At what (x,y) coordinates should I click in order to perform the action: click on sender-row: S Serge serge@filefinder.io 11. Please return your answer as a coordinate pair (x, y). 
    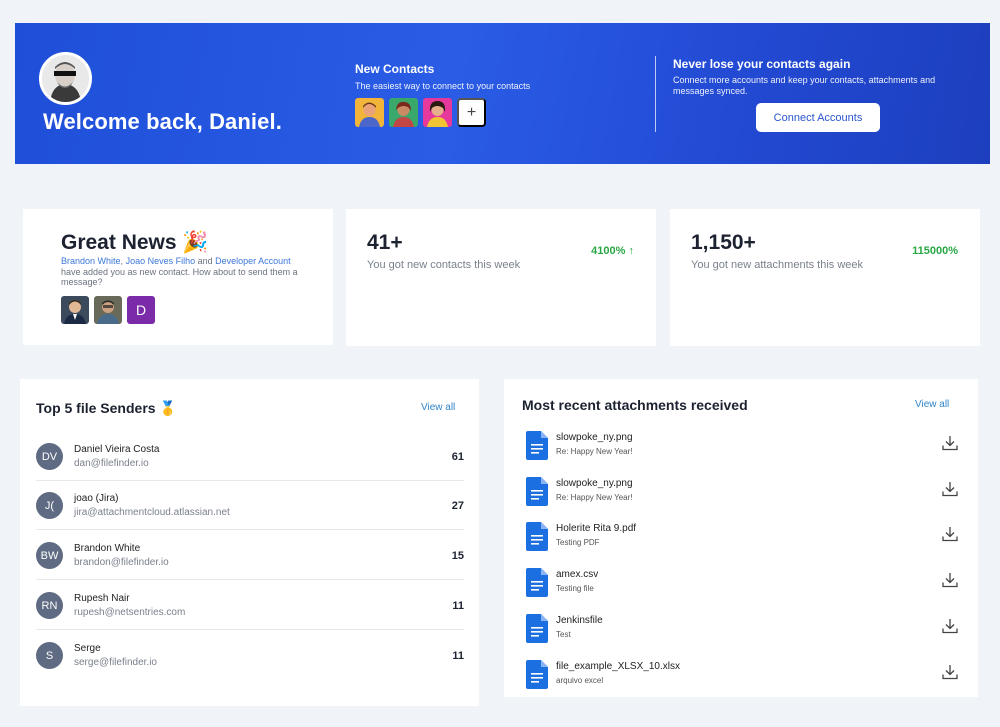
    Looking at the image, I should click on (250, 655).